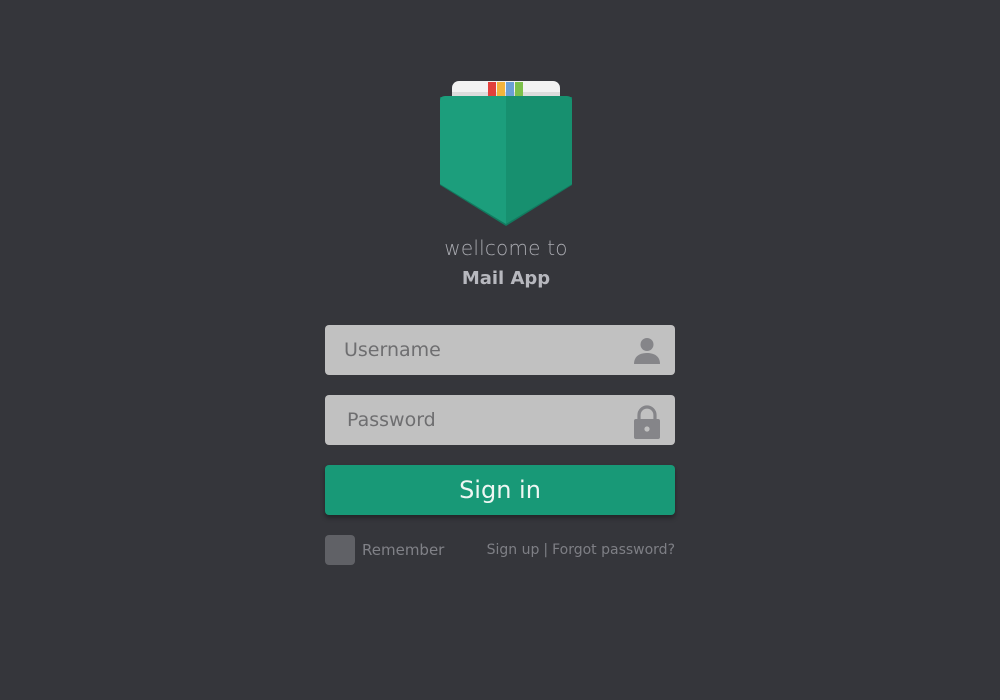 The width and height of the screenshot is (1000, 700). I want to click on username-input, so click(500, 350).